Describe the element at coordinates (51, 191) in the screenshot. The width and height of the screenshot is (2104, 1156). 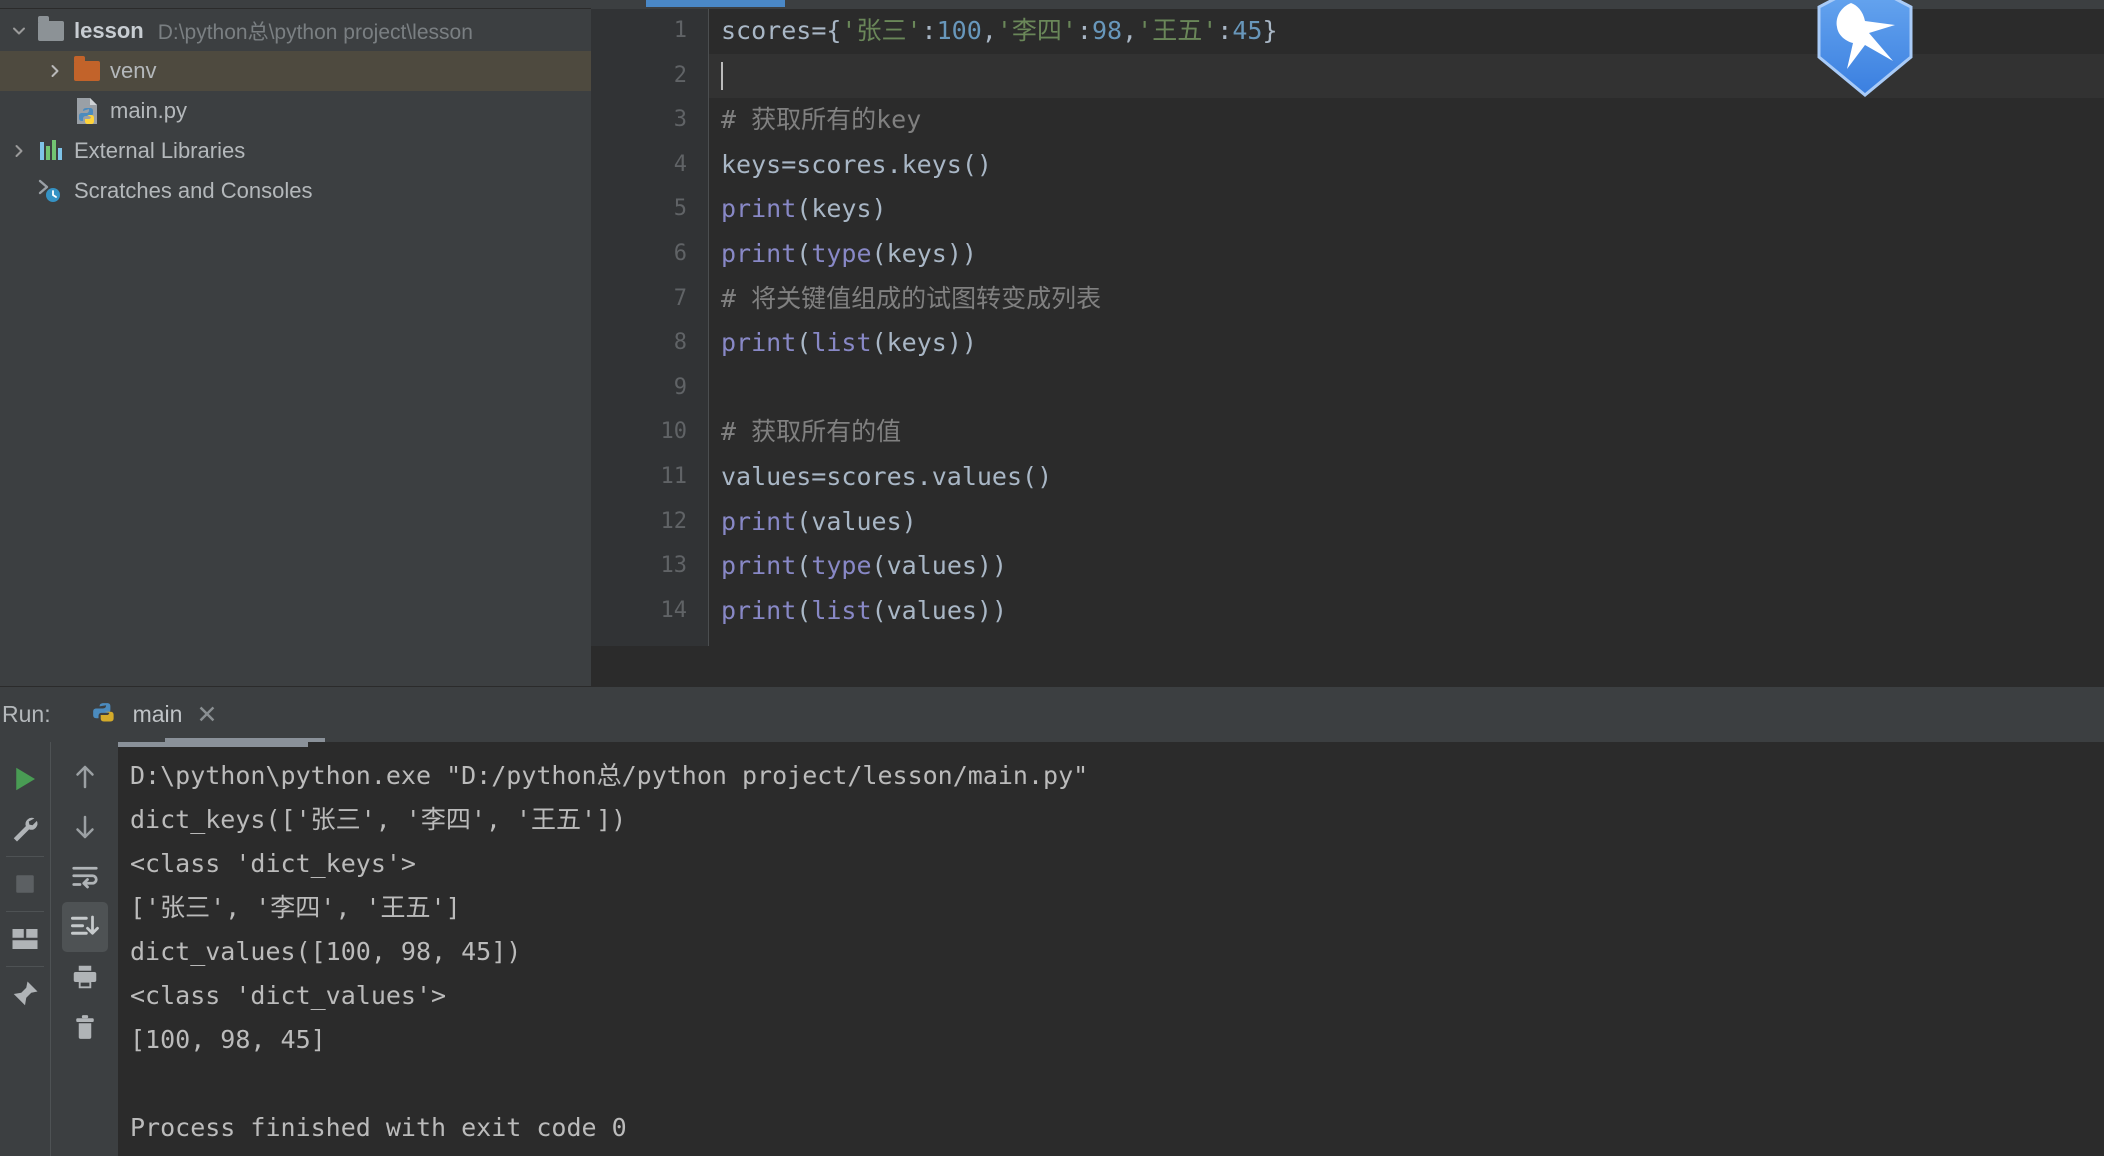
I see `scratches-icon` at that location.